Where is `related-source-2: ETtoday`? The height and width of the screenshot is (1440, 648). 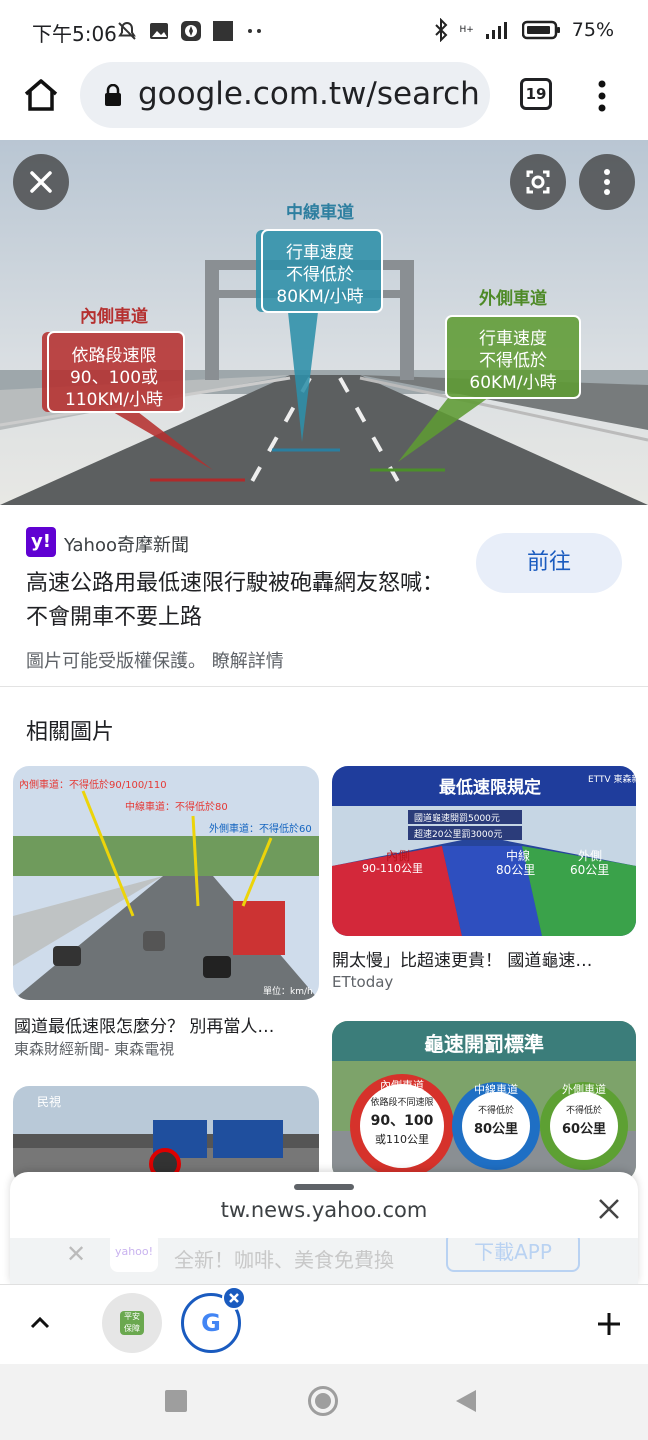
related-source-2: ETtoday is located at coordinates (363, 982).